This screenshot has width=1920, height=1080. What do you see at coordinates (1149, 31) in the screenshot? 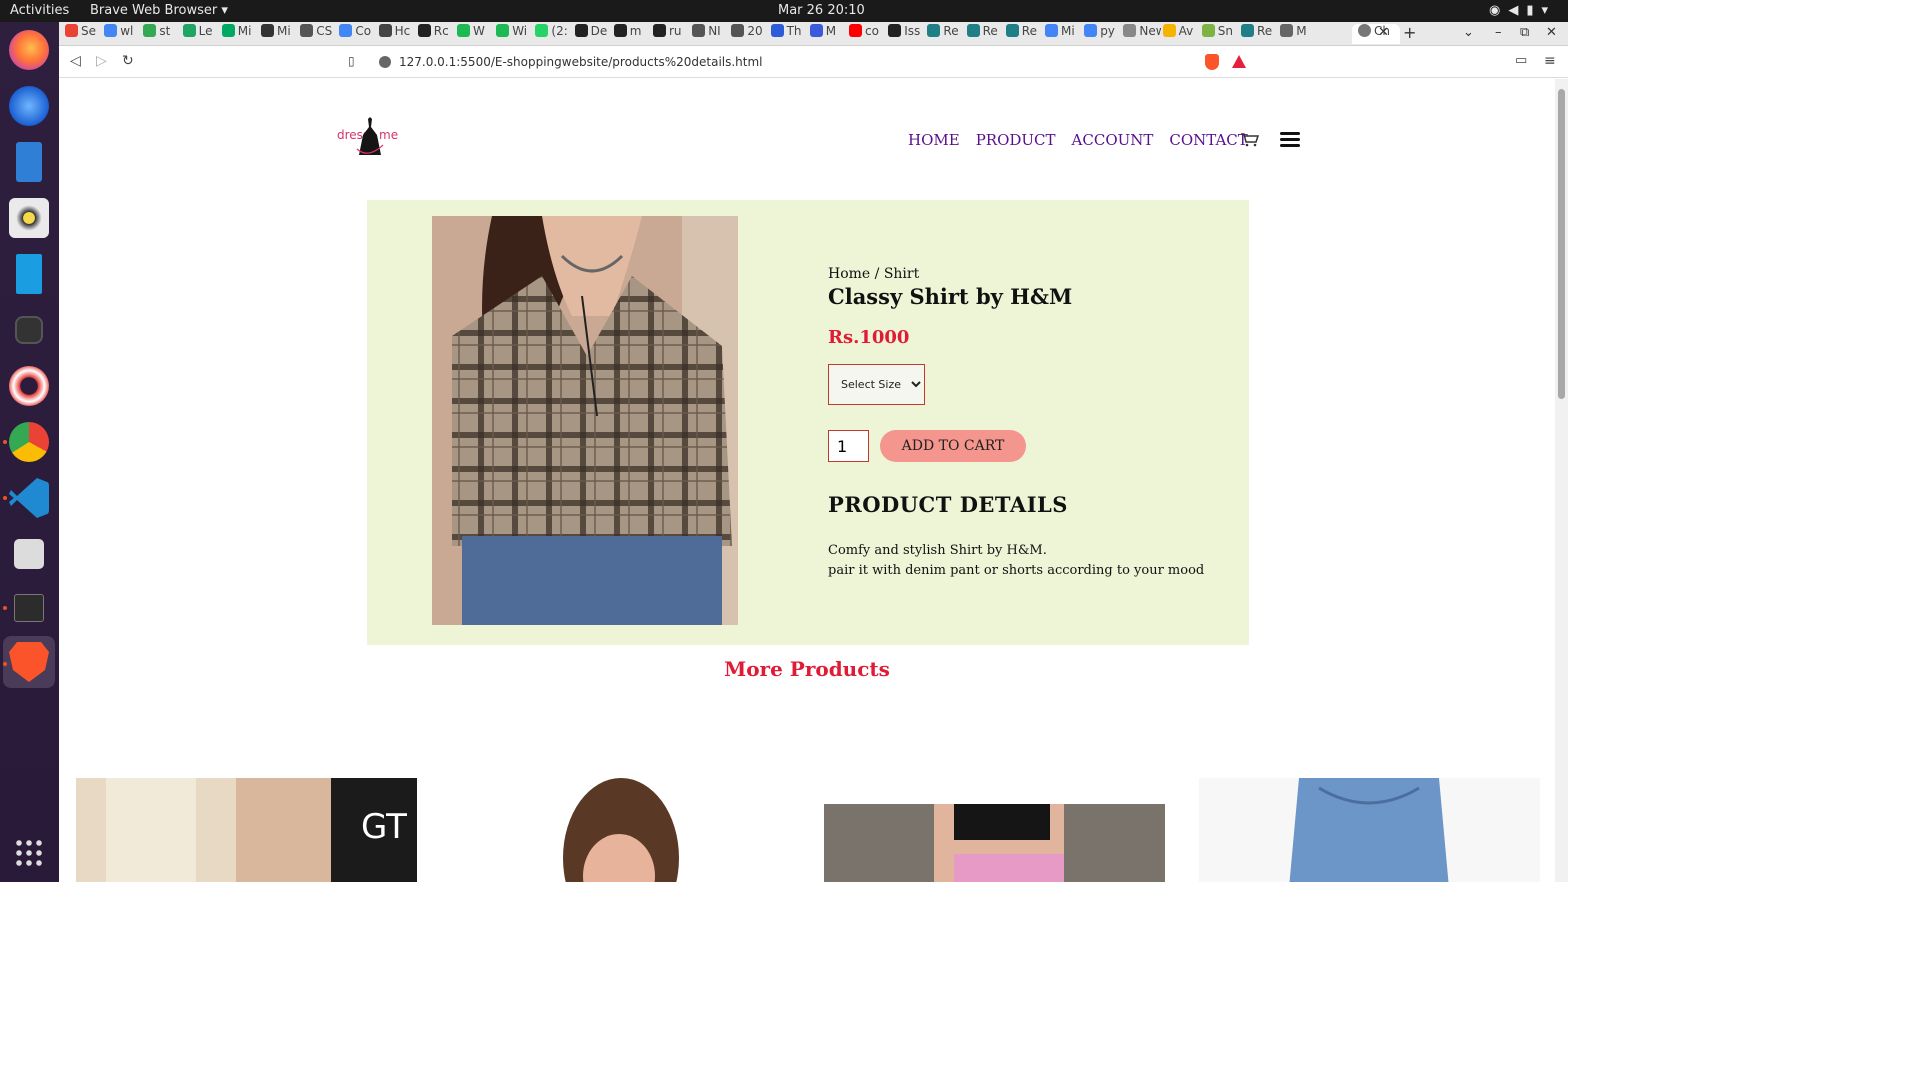
I see `tab-label: New T` at bounding box center [1149, 31].